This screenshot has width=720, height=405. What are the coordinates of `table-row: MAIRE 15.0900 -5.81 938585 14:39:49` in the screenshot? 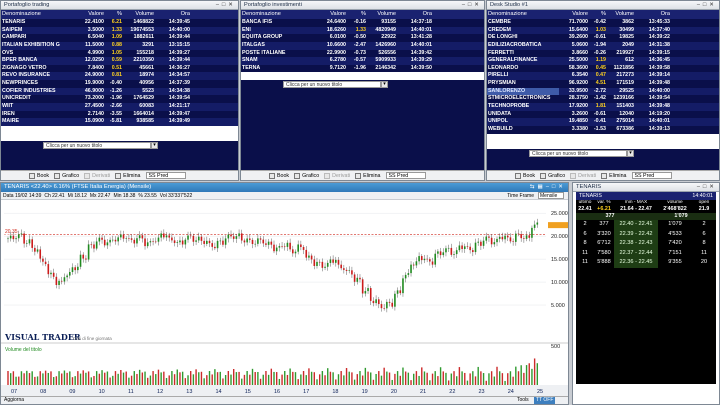 It's located at (119, 122).